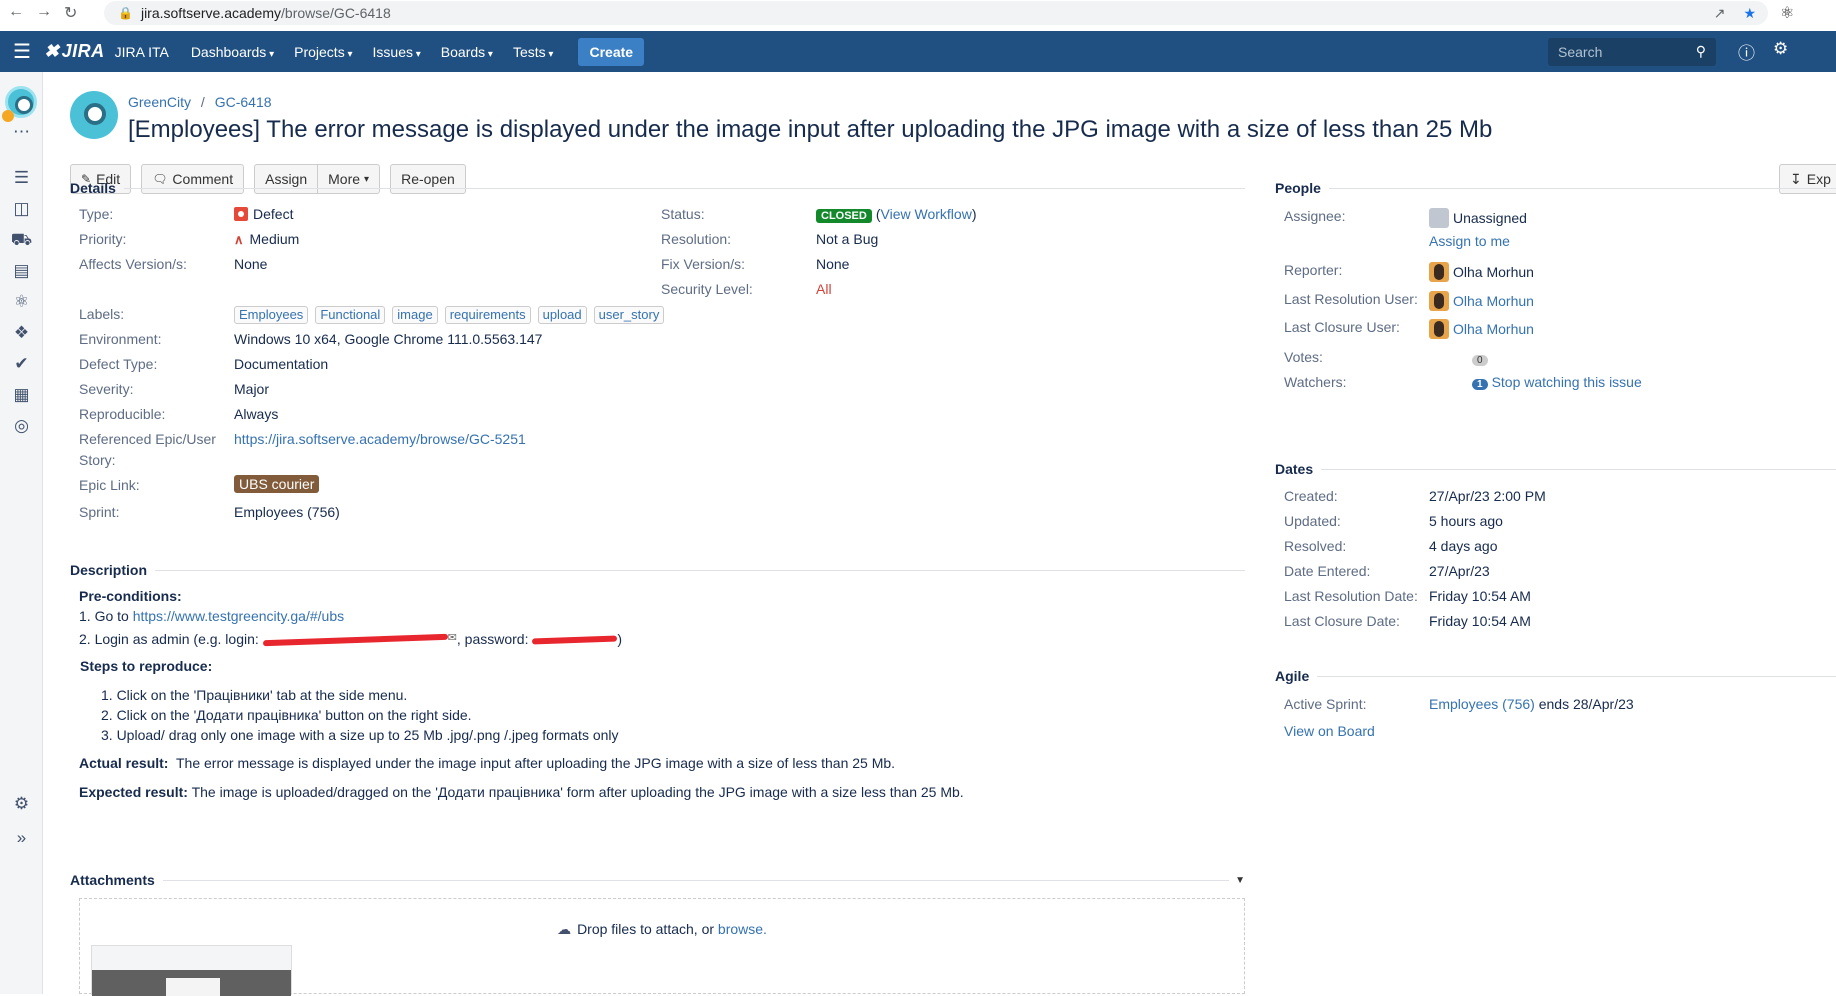 The width and height of the screenshot is (1836, 996). Describe the element at coordinates (662, 947) in the screenshot. I see `attachment-dropzone: ☁ Drop files to attach, or browse.` at that location.